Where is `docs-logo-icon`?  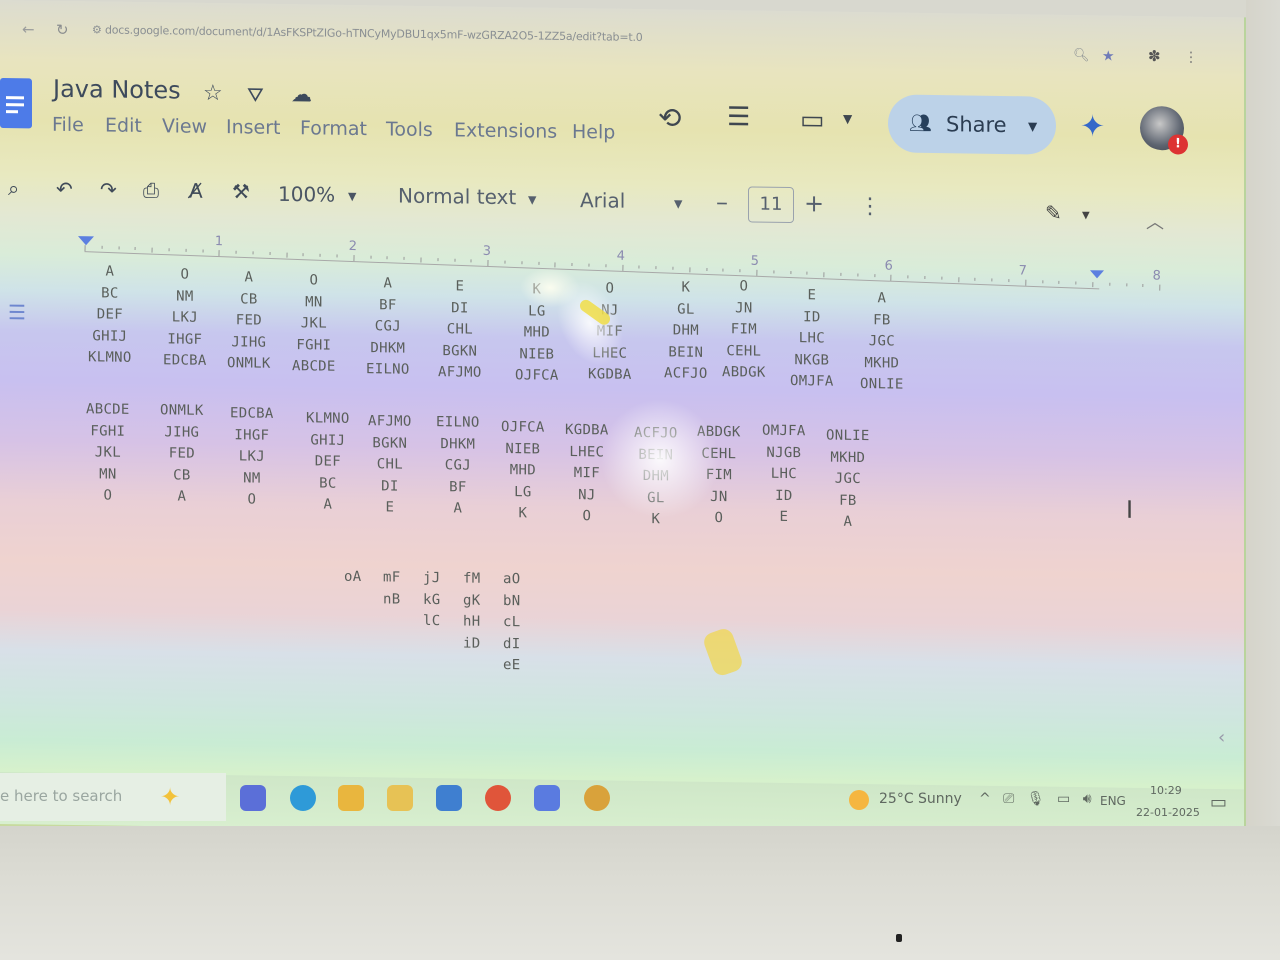
docs-logo-icon is located at coordinates (16, 103).